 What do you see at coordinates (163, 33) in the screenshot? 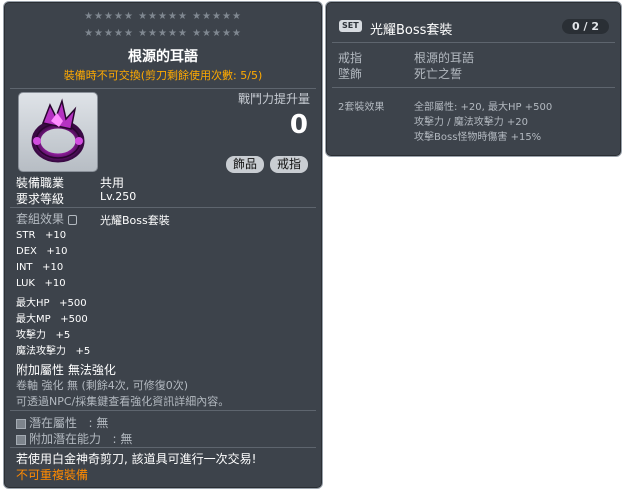
I see `star-force-row-2: ★★★★★ ★★★★★ ★★★★★` at bounding box center [163, 33].